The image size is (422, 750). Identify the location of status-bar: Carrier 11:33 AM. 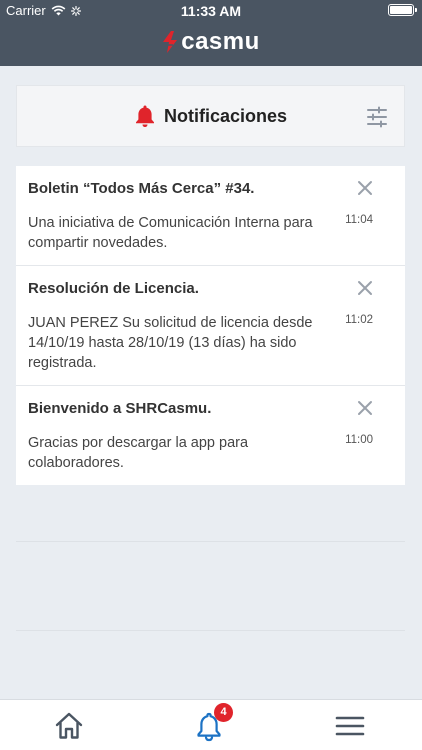
(211, 11).